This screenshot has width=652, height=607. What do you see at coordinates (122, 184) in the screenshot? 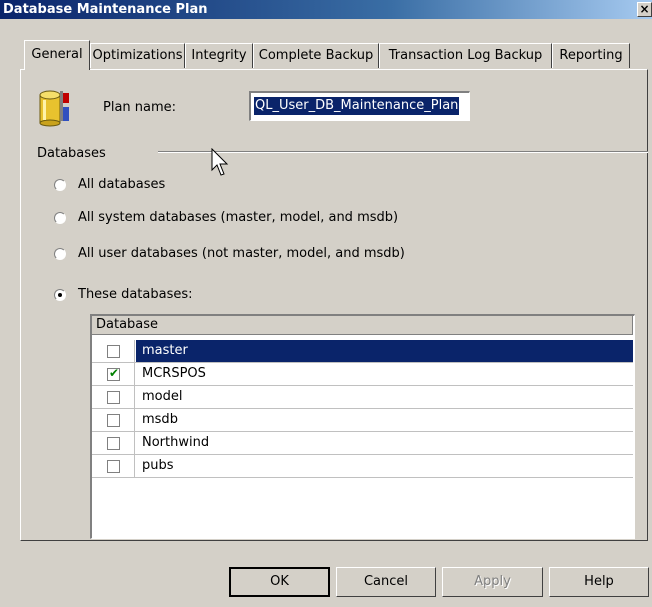
I see `radio-label: All databases` at bounding box center [122, 184].